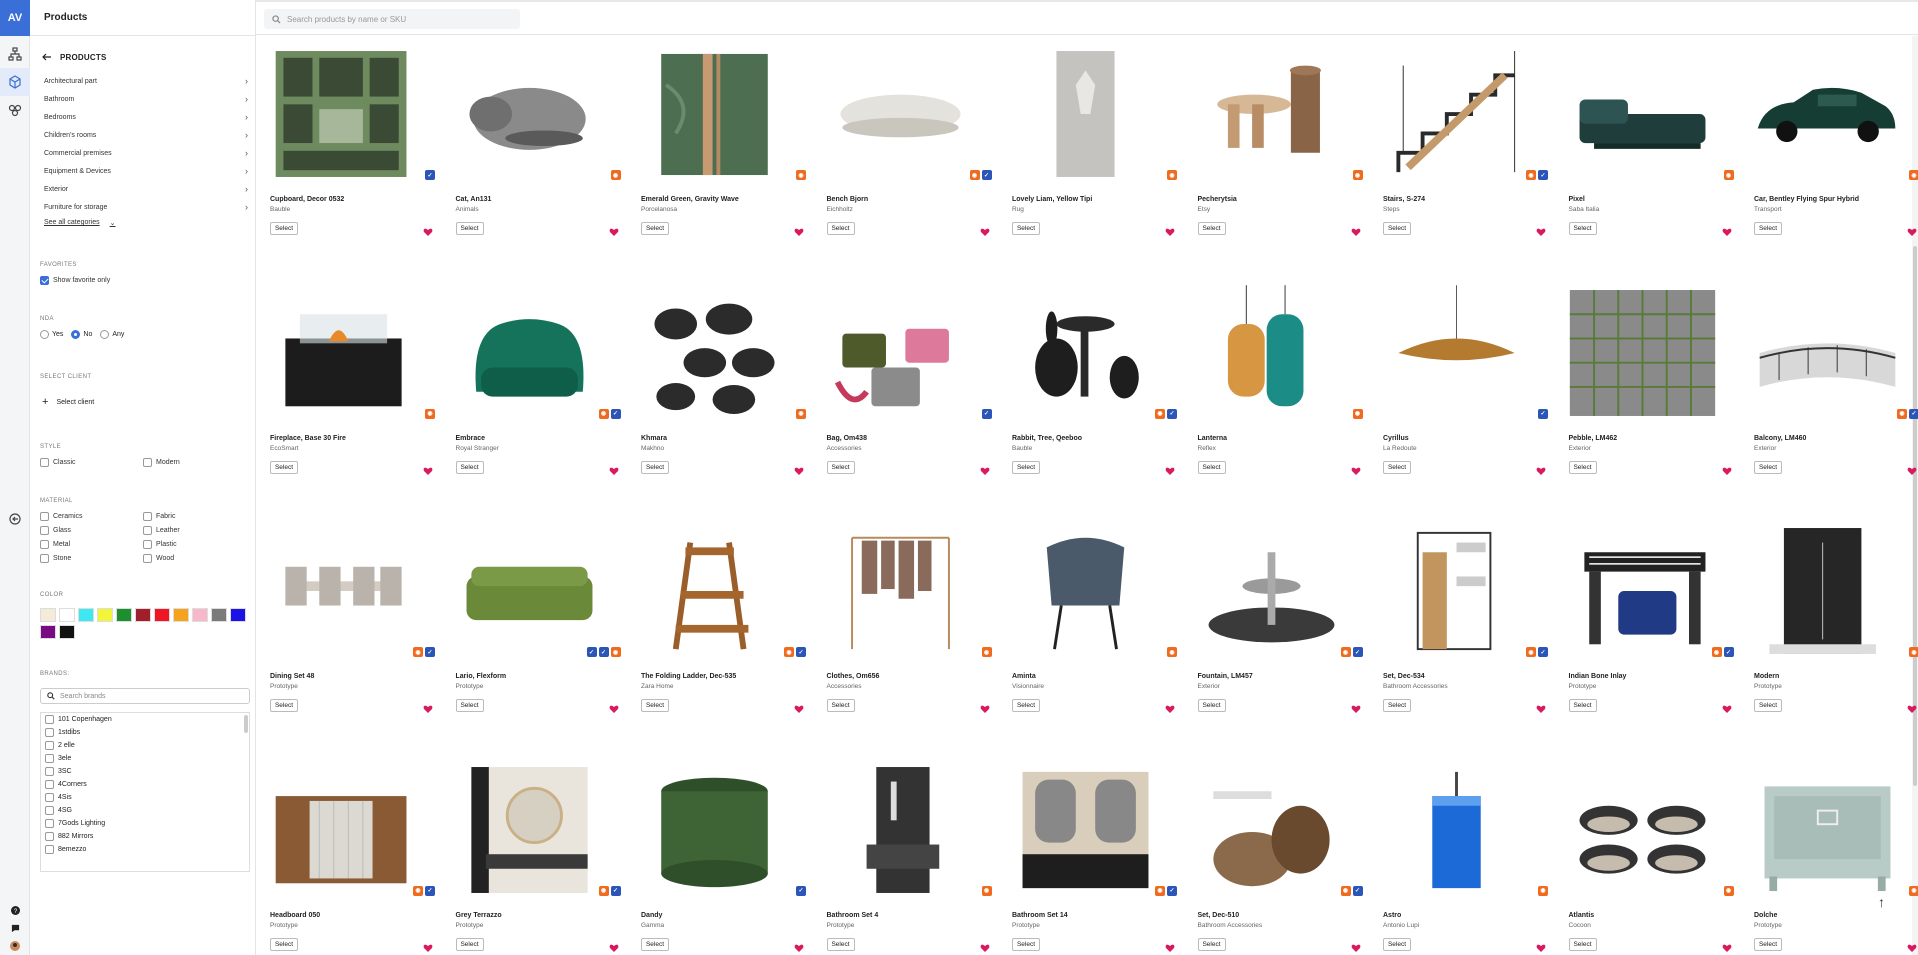 This screenshot has width=1918, height=955. I want to click on radio-any, so click(105, 334).